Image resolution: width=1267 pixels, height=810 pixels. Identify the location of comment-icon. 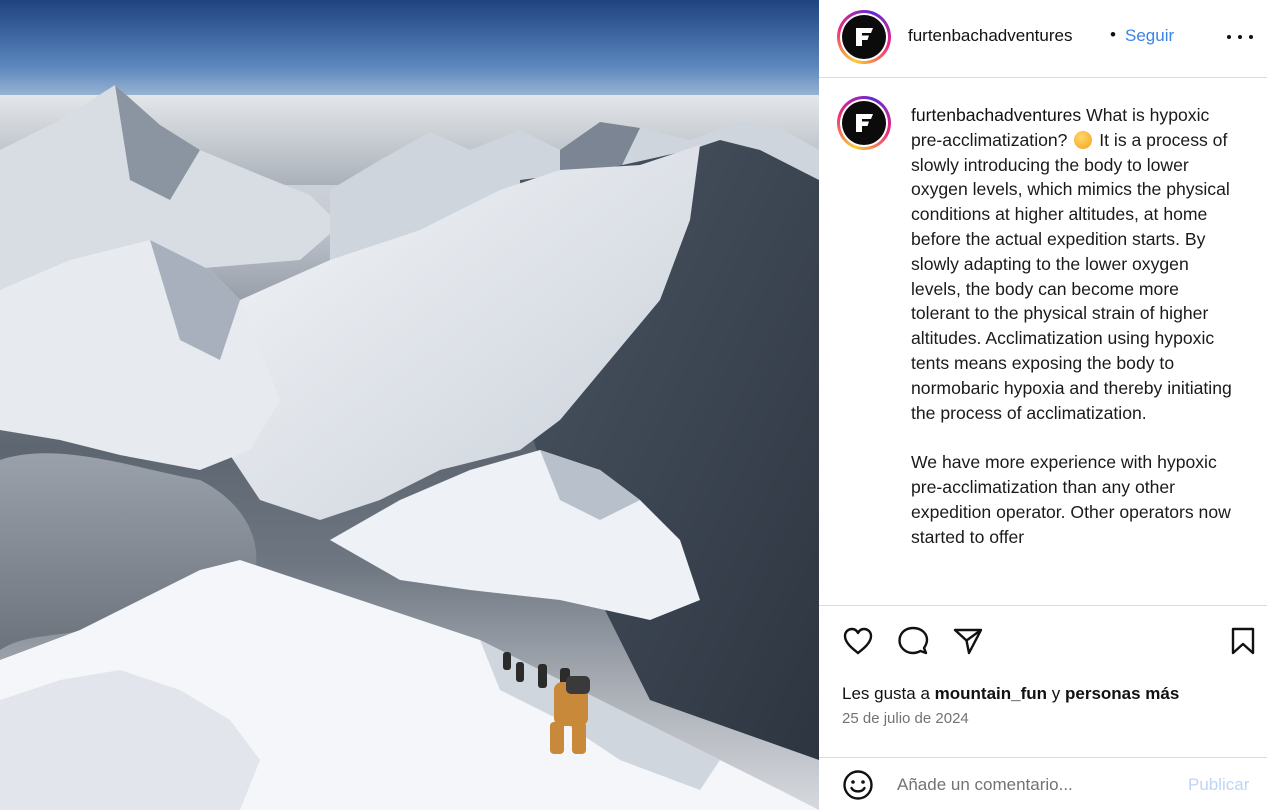
(913, 641).